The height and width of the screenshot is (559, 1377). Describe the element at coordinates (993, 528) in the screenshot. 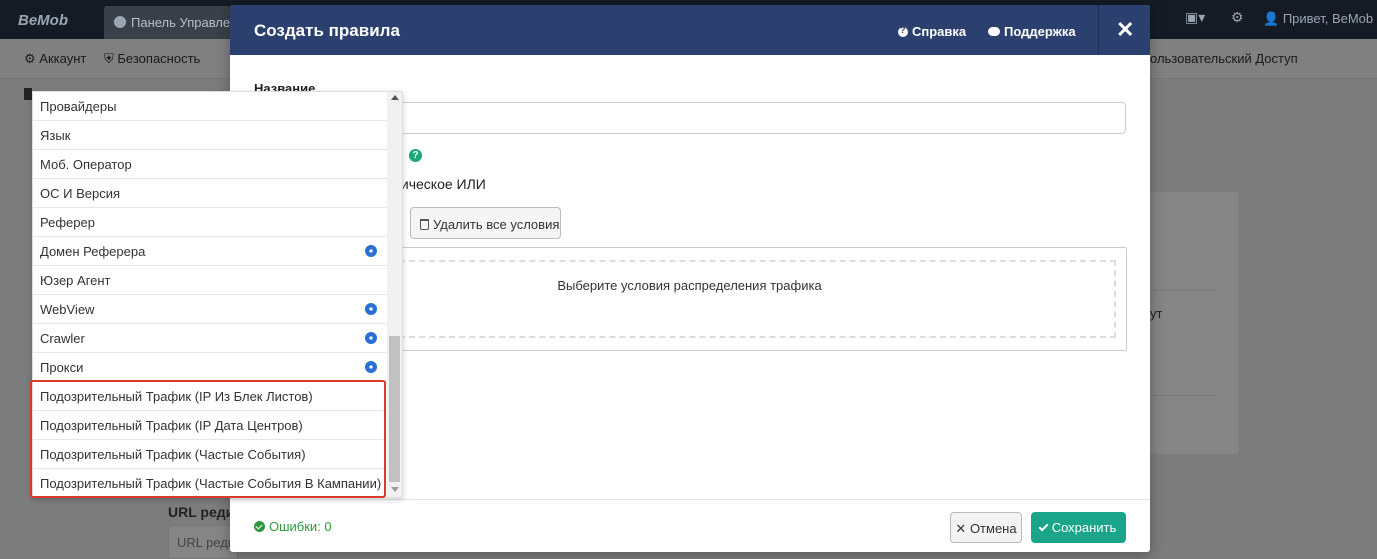

I see `cancel-label: Отмена` at that location.